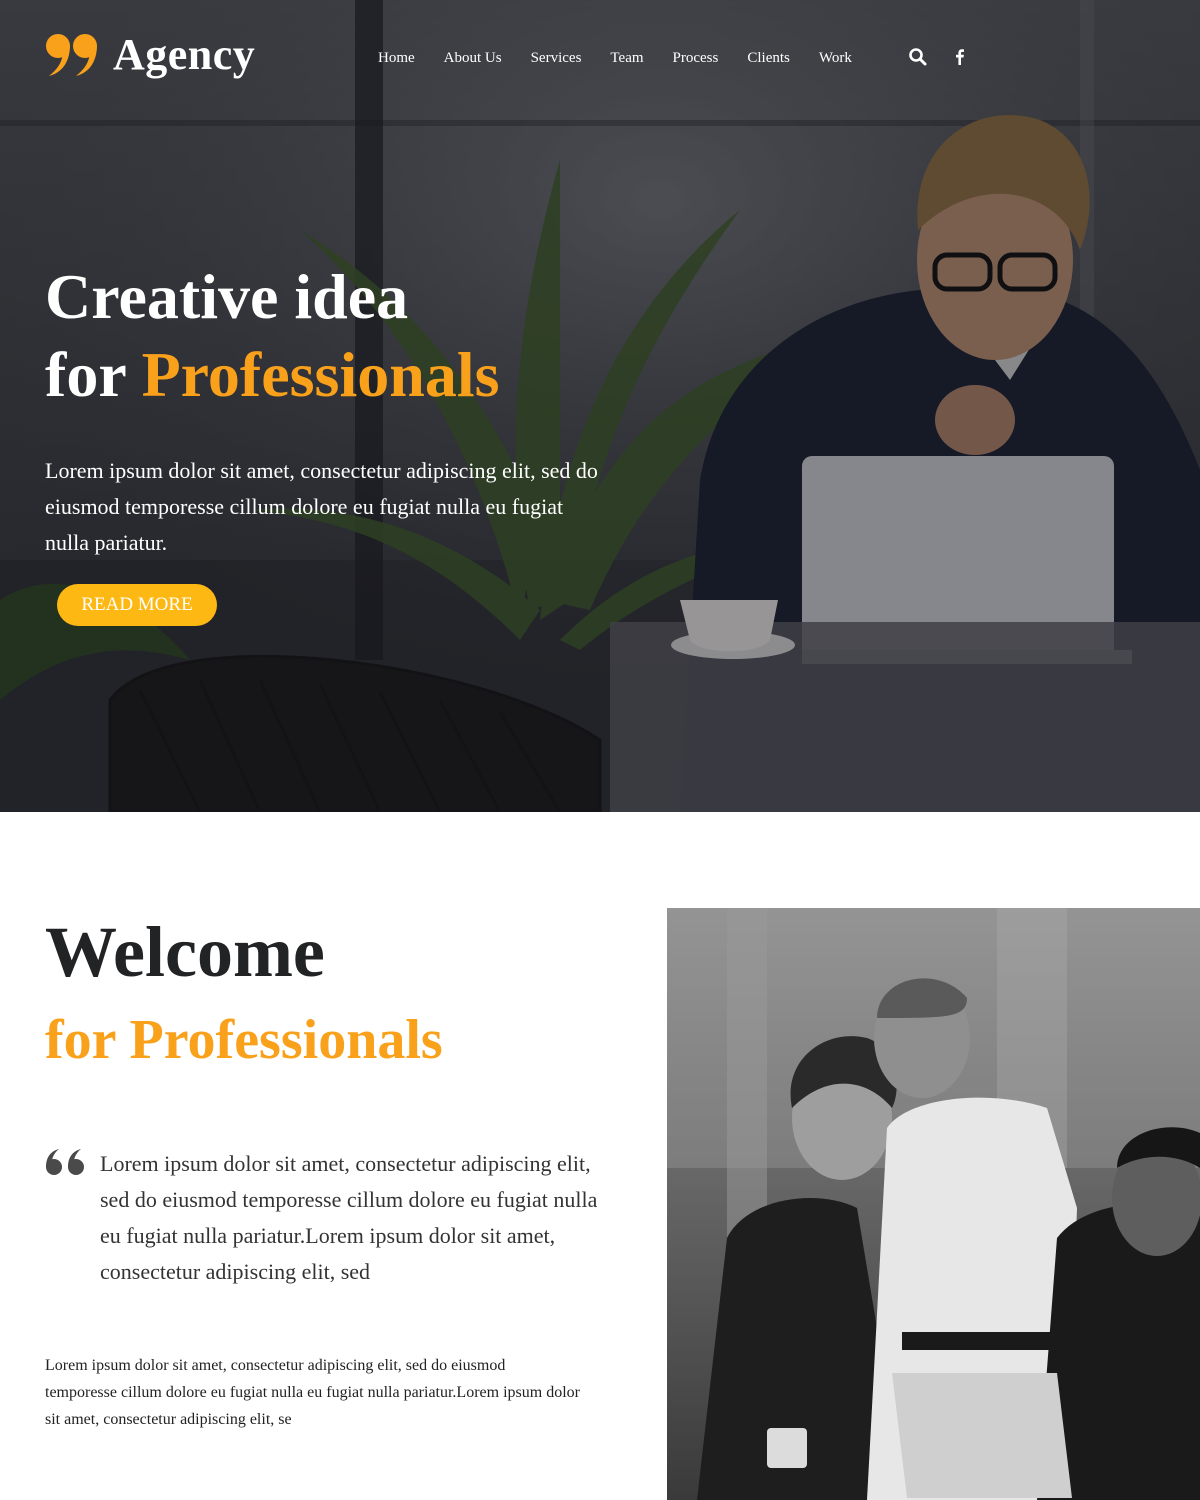 The height and width of the screenshot is (1500, 1200). Describe the element at coordinates (626, 58) in the screenshot. I see `nav-item-team: Team` at that location.